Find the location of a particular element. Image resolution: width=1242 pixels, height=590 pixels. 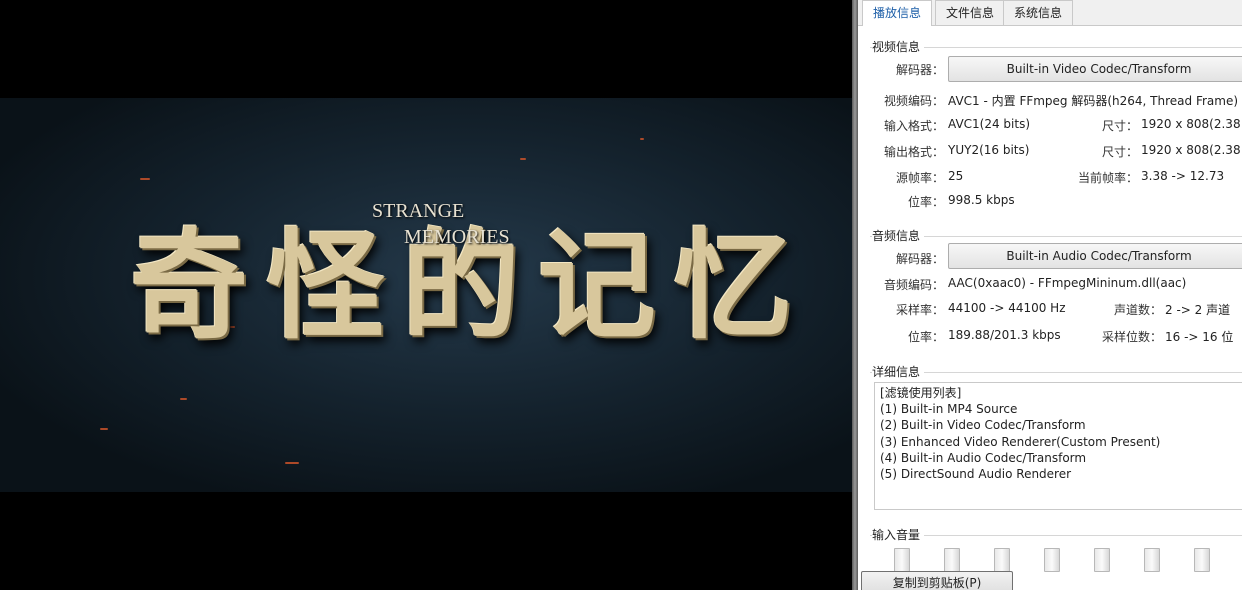

filter-list-line: (2) Built-in Video Codec/Transform is located at coordinates (983, 425).